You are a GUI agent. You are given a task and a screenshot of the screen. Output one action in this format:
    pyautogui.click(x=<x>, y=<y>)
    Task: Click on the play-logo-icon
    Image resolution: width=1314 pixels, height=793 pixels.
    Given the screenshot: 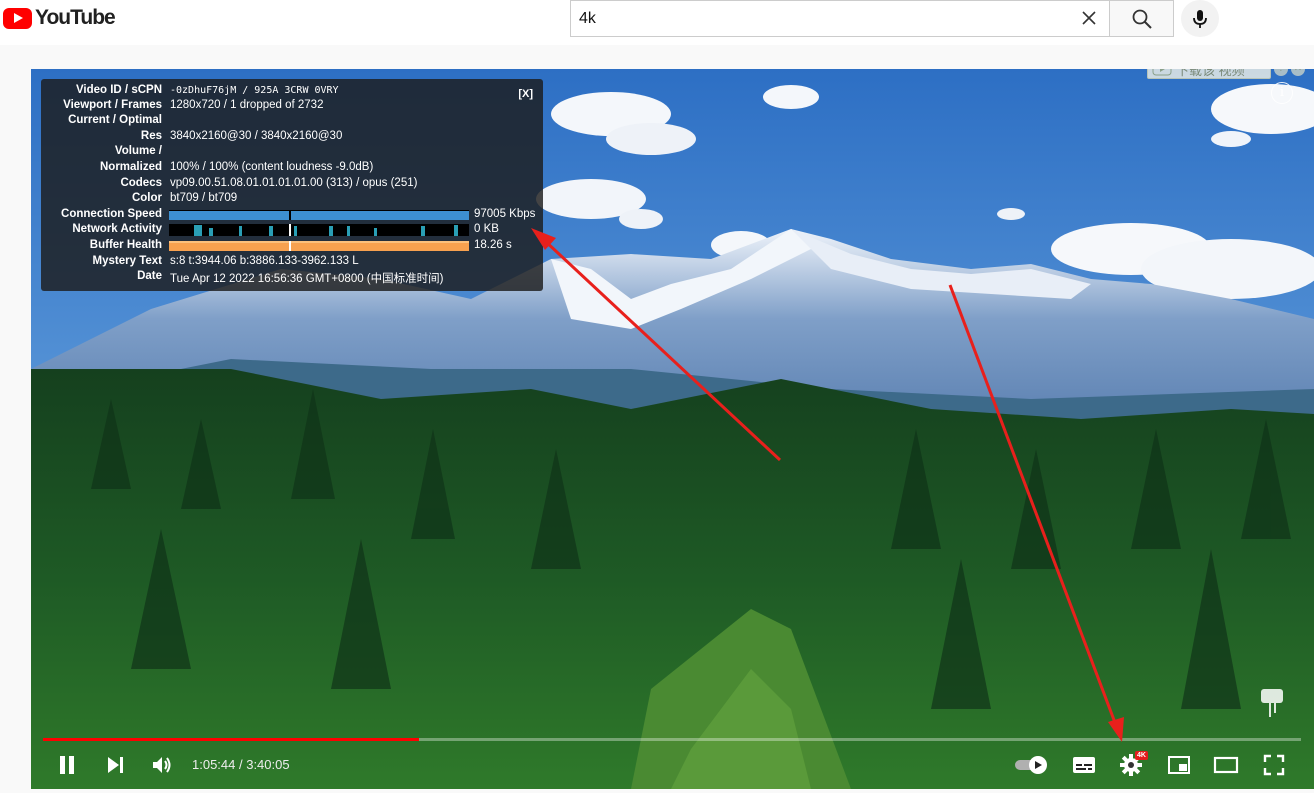 What is the action you would take?
    pyautogui.click(x=17, y=18)
    